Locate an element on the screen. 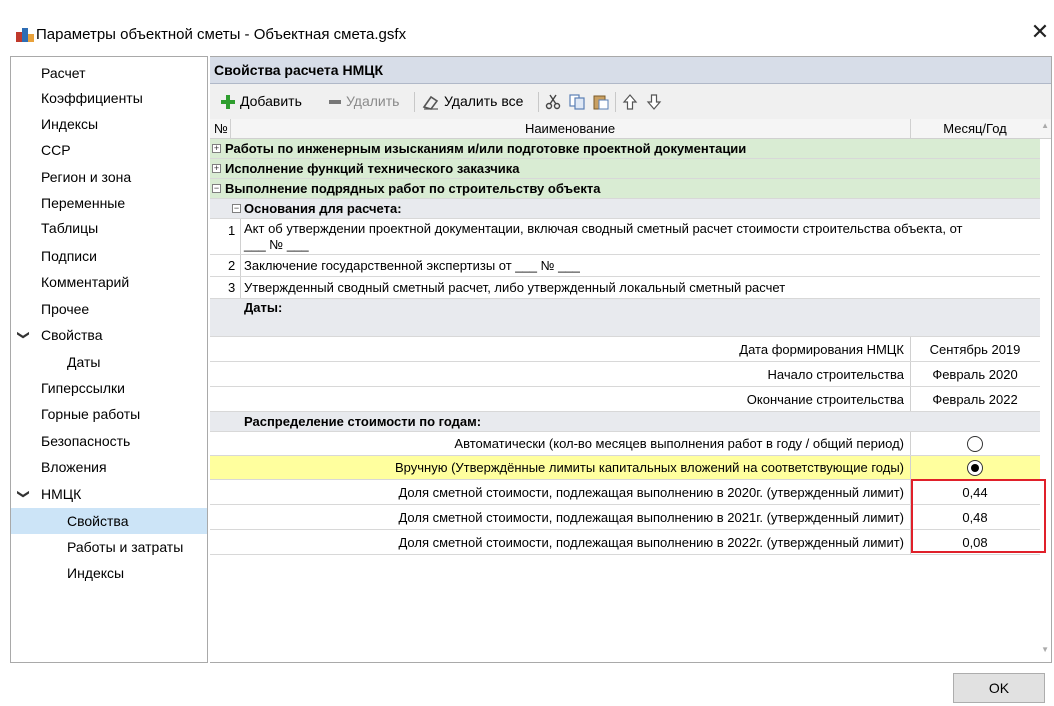  section-title: Основания для расчета: is located at coordinates (323, 208).